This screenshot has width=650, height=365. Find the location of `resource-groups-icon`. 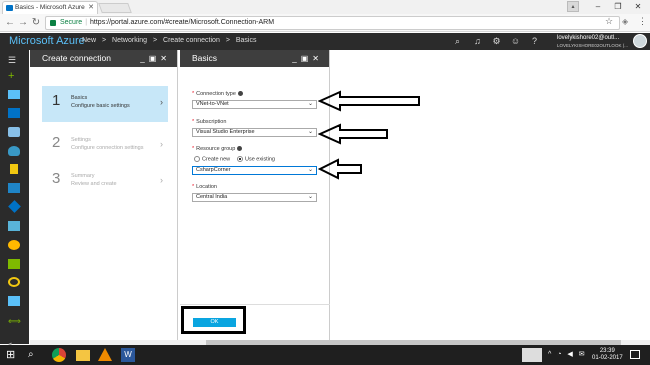

resource-groups-icon is located at coordinates (14, 113).